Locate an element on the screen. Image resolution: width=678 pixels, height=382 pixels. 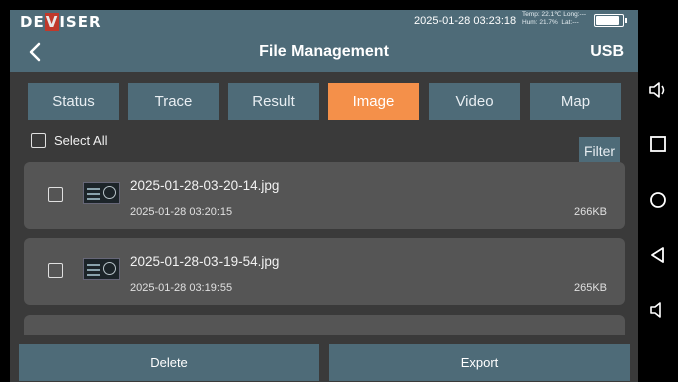
tab-trace: Trace is located at coordinates (173, 101).